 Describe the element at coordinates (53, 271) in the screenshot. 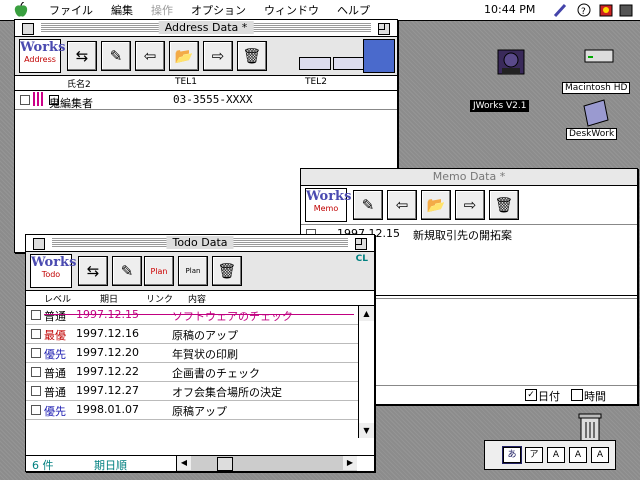

I see `works-todo-logo: Works Todo` at that location.